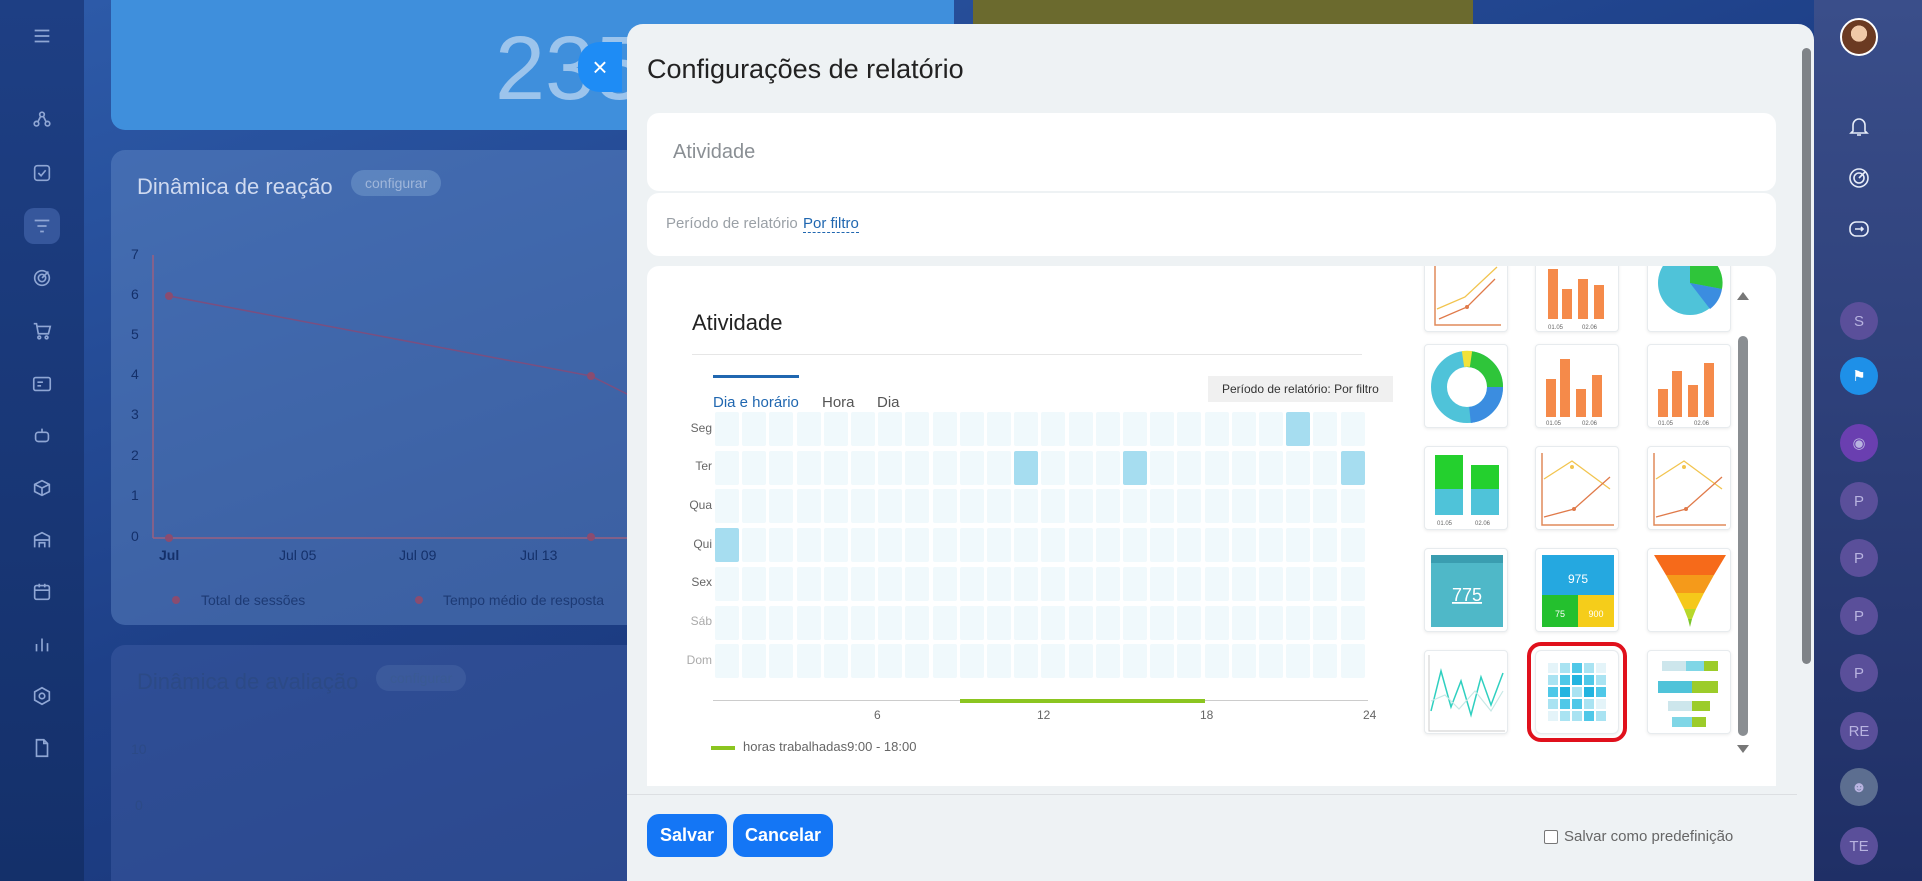 This screenshot has width=1922, height=881. What do you see at coordinates (831, 224) in the screenshot?
I see `period-dropdown-link: Por filtro` at bounding box center [831, 224].